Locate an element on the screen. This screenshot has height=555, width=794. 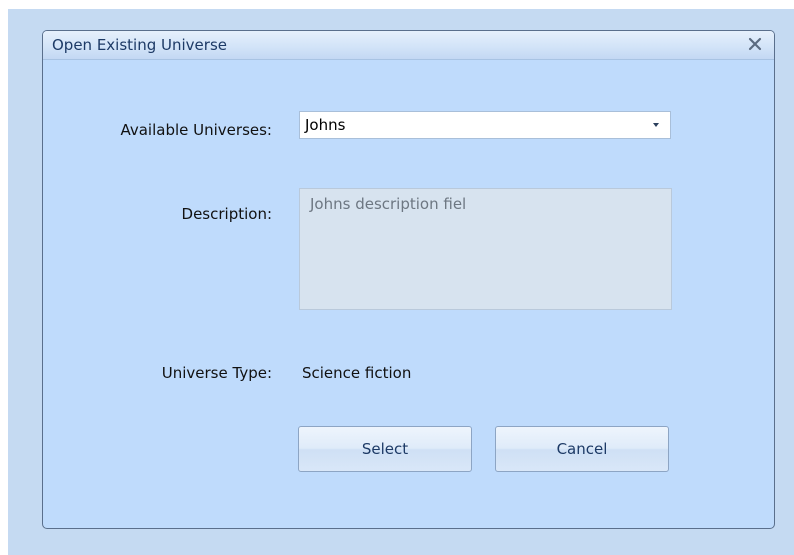
universe-type-value: Science fiction is located at coordinates (357, 373).